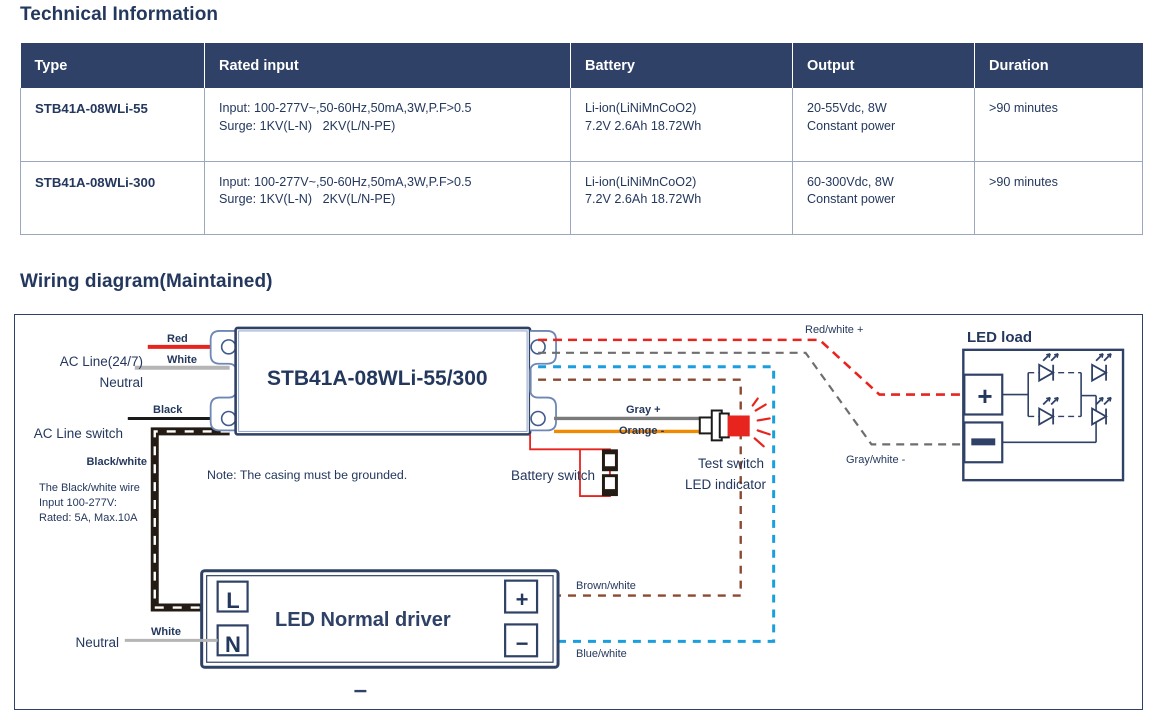 This screenshot has width=1161, height=725. I want to click on column-header-type: Type, so click(112, 65).